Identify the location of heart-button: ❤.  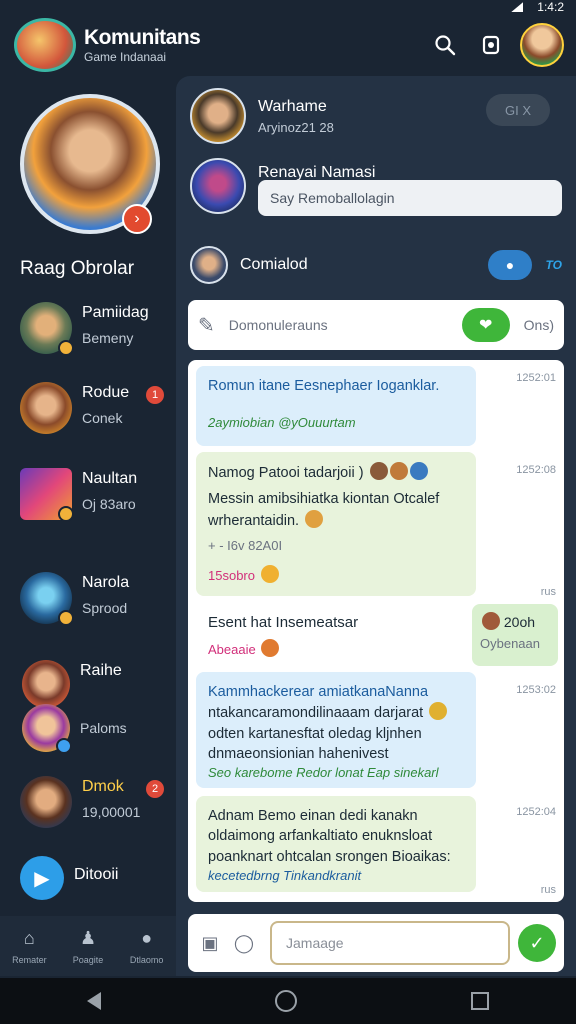
(485, 325).